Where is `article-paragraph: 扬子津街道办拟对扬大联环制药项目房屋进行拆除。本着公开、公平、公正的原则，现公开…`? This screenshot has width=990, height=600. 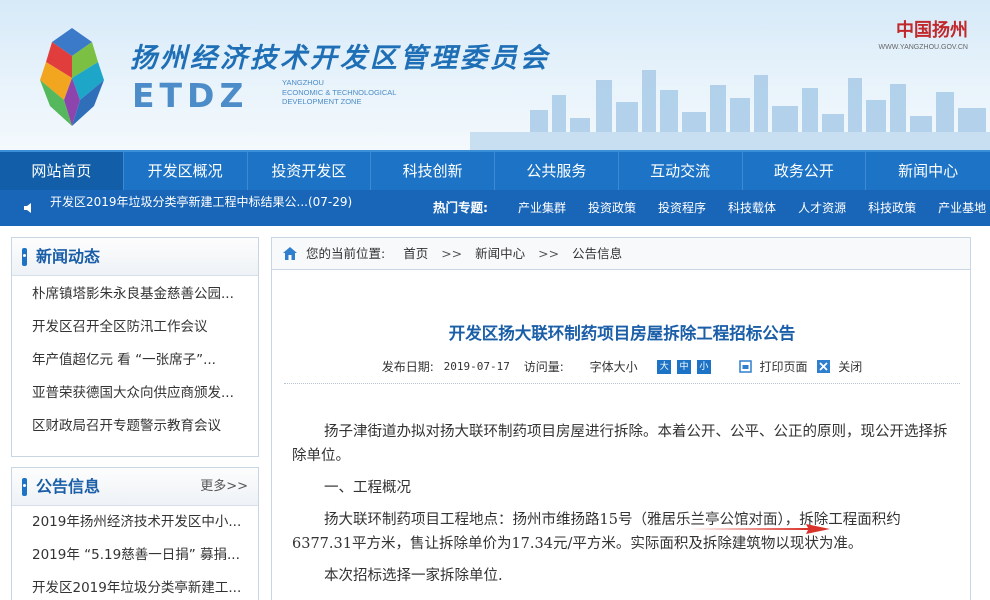 article-paragraph: 扬子津街道办拟对扬大联环制药项目房屋进行拆除。本着公开、公平、公正的原则，现公开… is located at coordinates (620, 444).